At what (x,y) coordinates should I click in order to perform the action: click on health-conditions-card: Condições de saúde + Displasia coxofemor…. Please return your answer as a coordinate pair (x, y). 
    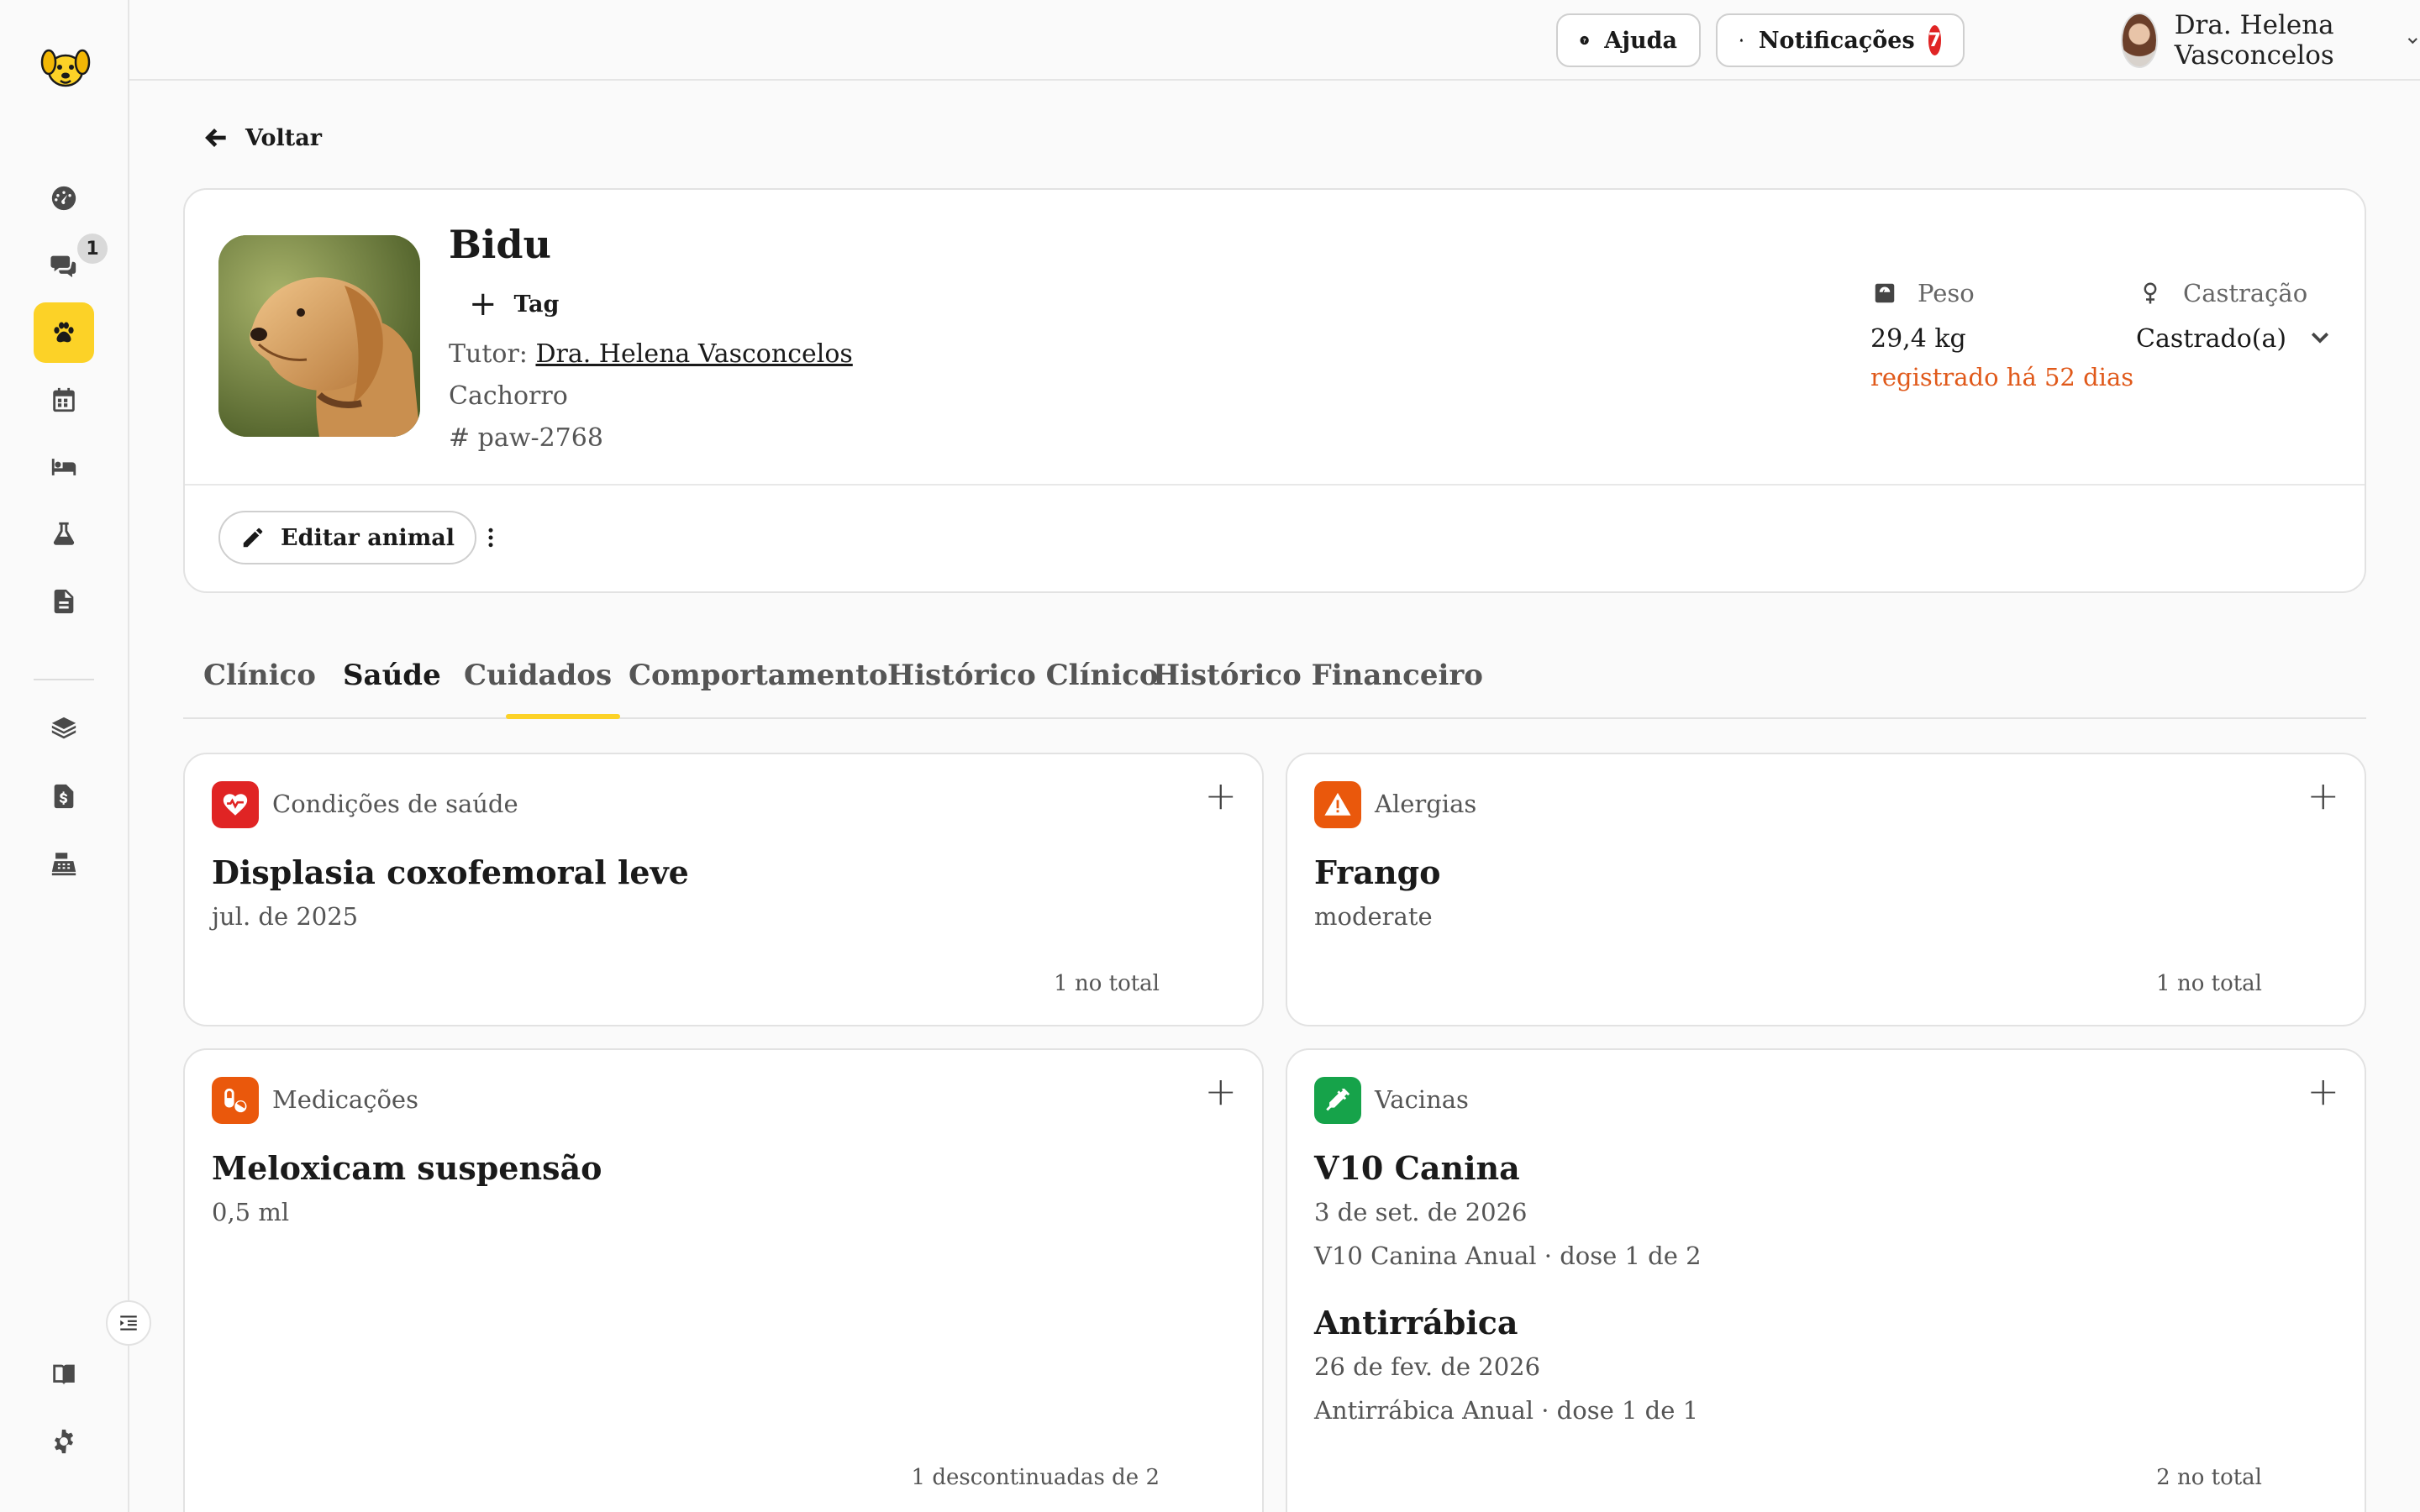
    Looking at the image, I should click on (723, 889).